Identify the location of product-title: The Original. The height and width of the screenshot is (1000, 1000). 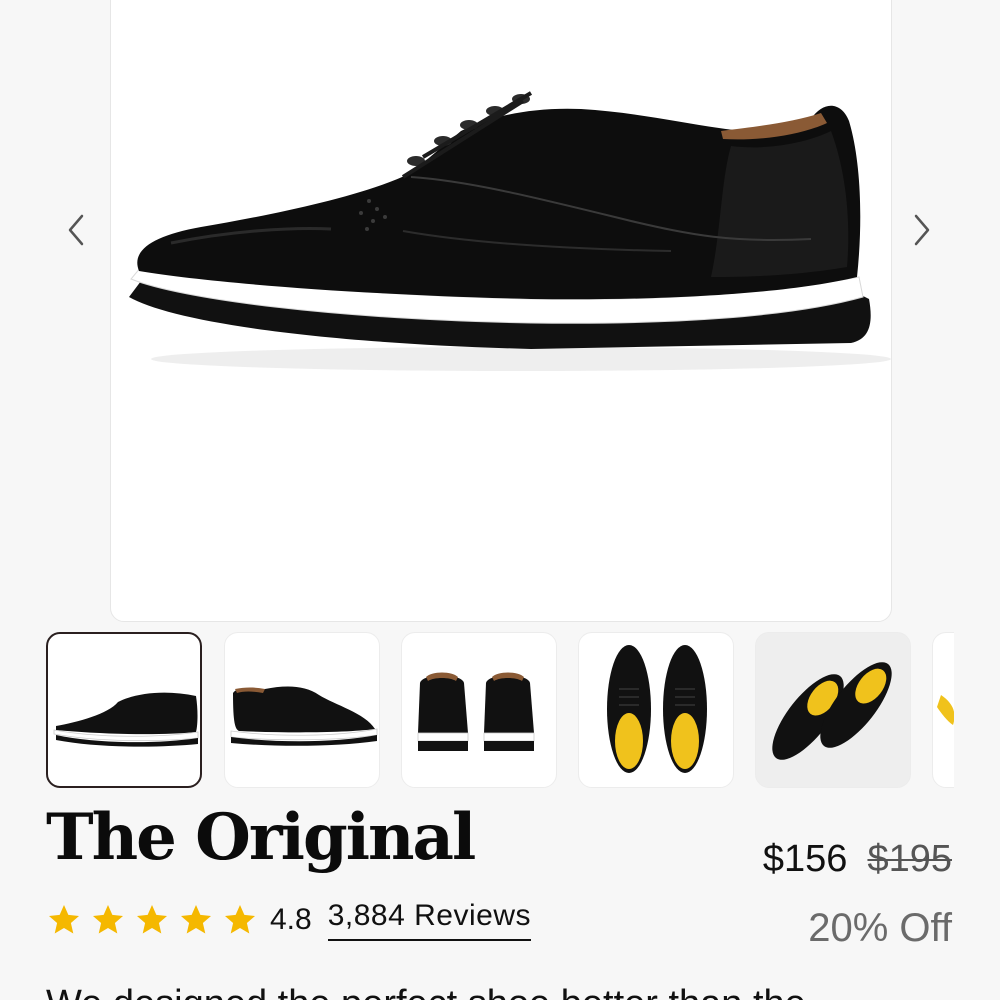
(261, 837).